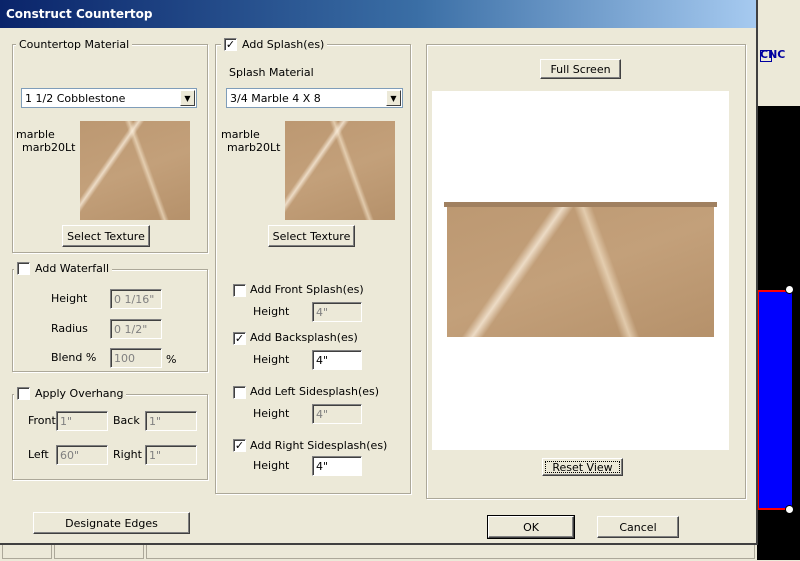  What do you see at coordinates (79, 393) in the screenshot?
I see `overhang-label: Apply Overhang` at bounding box center [79, 393].